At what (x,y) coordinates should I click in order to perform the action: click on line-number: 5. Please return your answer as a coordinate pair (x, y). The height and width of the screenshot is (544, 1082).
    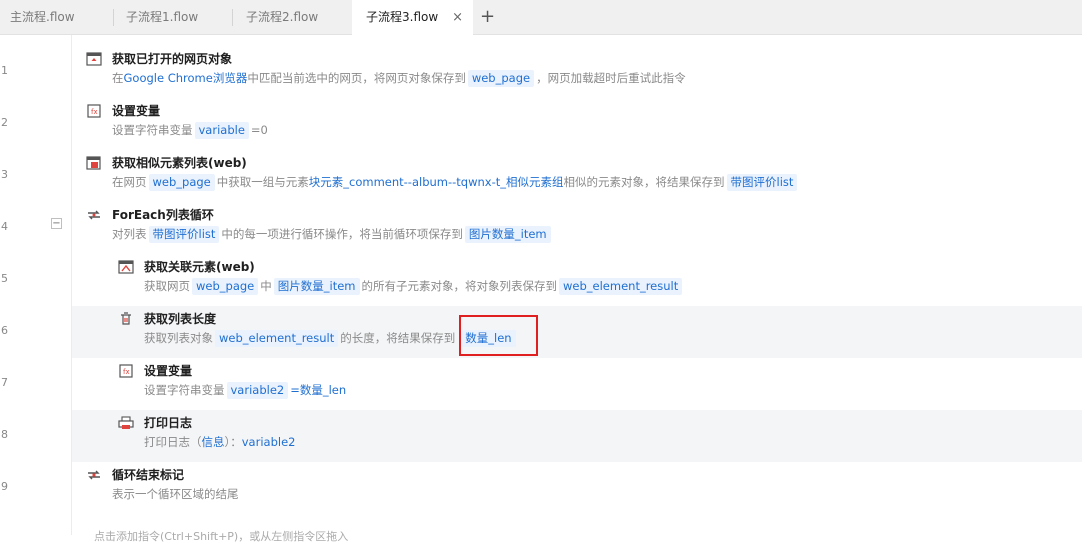
    Looking at the image, I should click on (4, 278).